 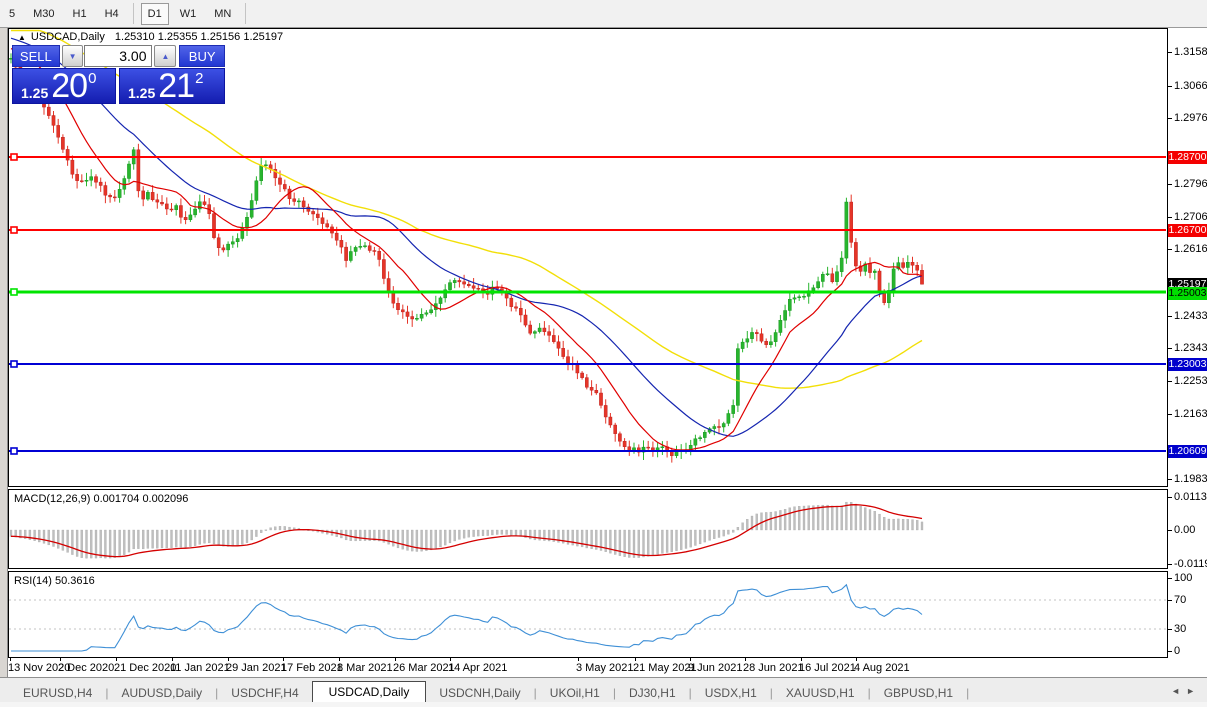 I want to click on price-axis-label: 0.01135, so click(x=1190, y=497).